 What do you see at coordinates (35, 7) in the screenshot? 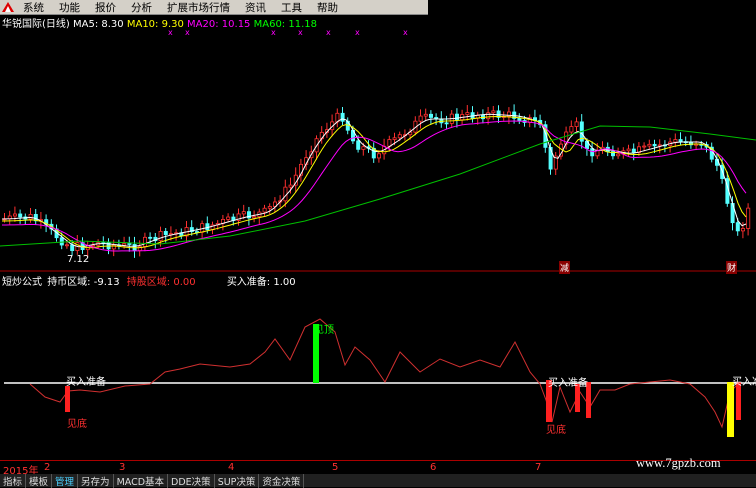
I see `menu-system: 系统` at bounding box center [35, 7].